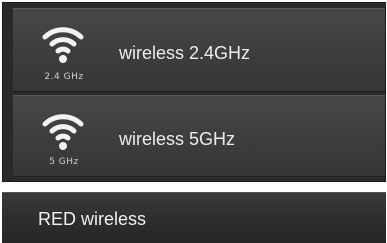 This screenshot has height=243, width=387. Describe the element at coordinates (177, 139) in the screenshot. I see `network-name: wireless 5GHz` at that location.